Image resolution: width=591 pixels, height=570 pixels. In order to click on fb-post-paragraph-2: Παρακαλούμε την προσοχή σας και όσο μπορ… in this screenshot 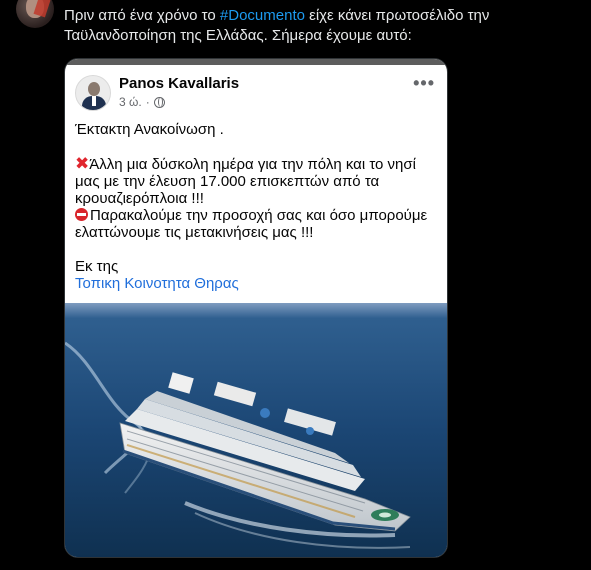, I will do `click(251, 224)`.